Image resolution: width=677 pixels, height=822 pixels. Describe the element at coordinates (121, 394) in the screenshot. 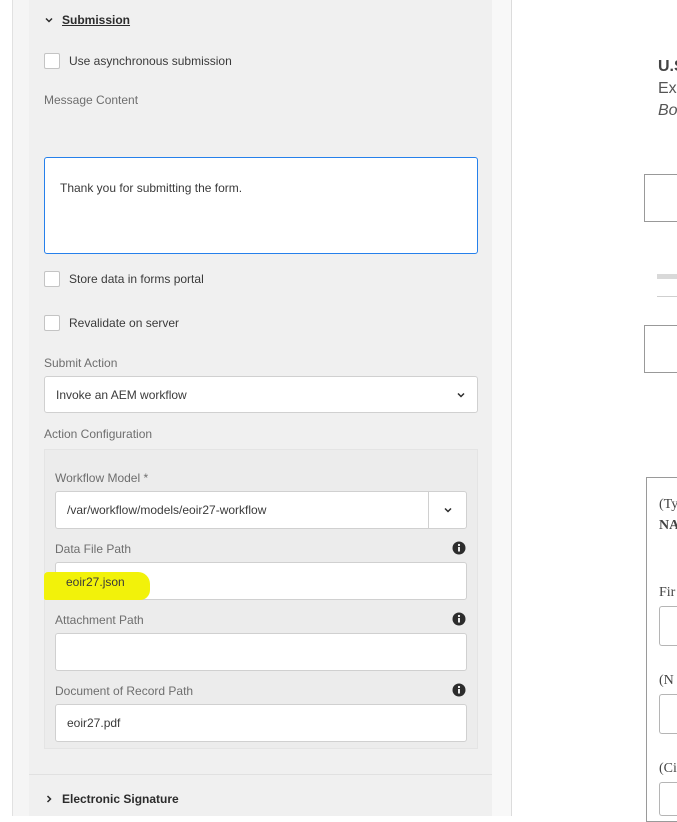

I see `submit-action-value: Invoke an AEM workflow` at that location.